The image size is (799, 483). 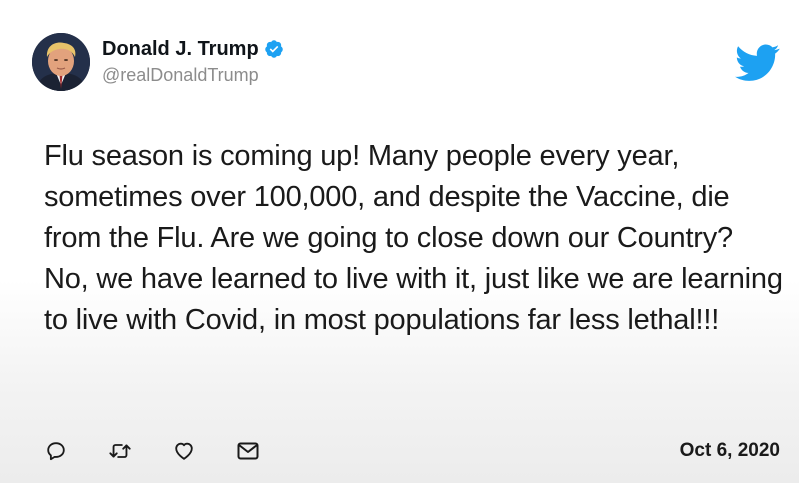 I want to click on name-row: Donald J. Trump, so click(x=193, y=49).